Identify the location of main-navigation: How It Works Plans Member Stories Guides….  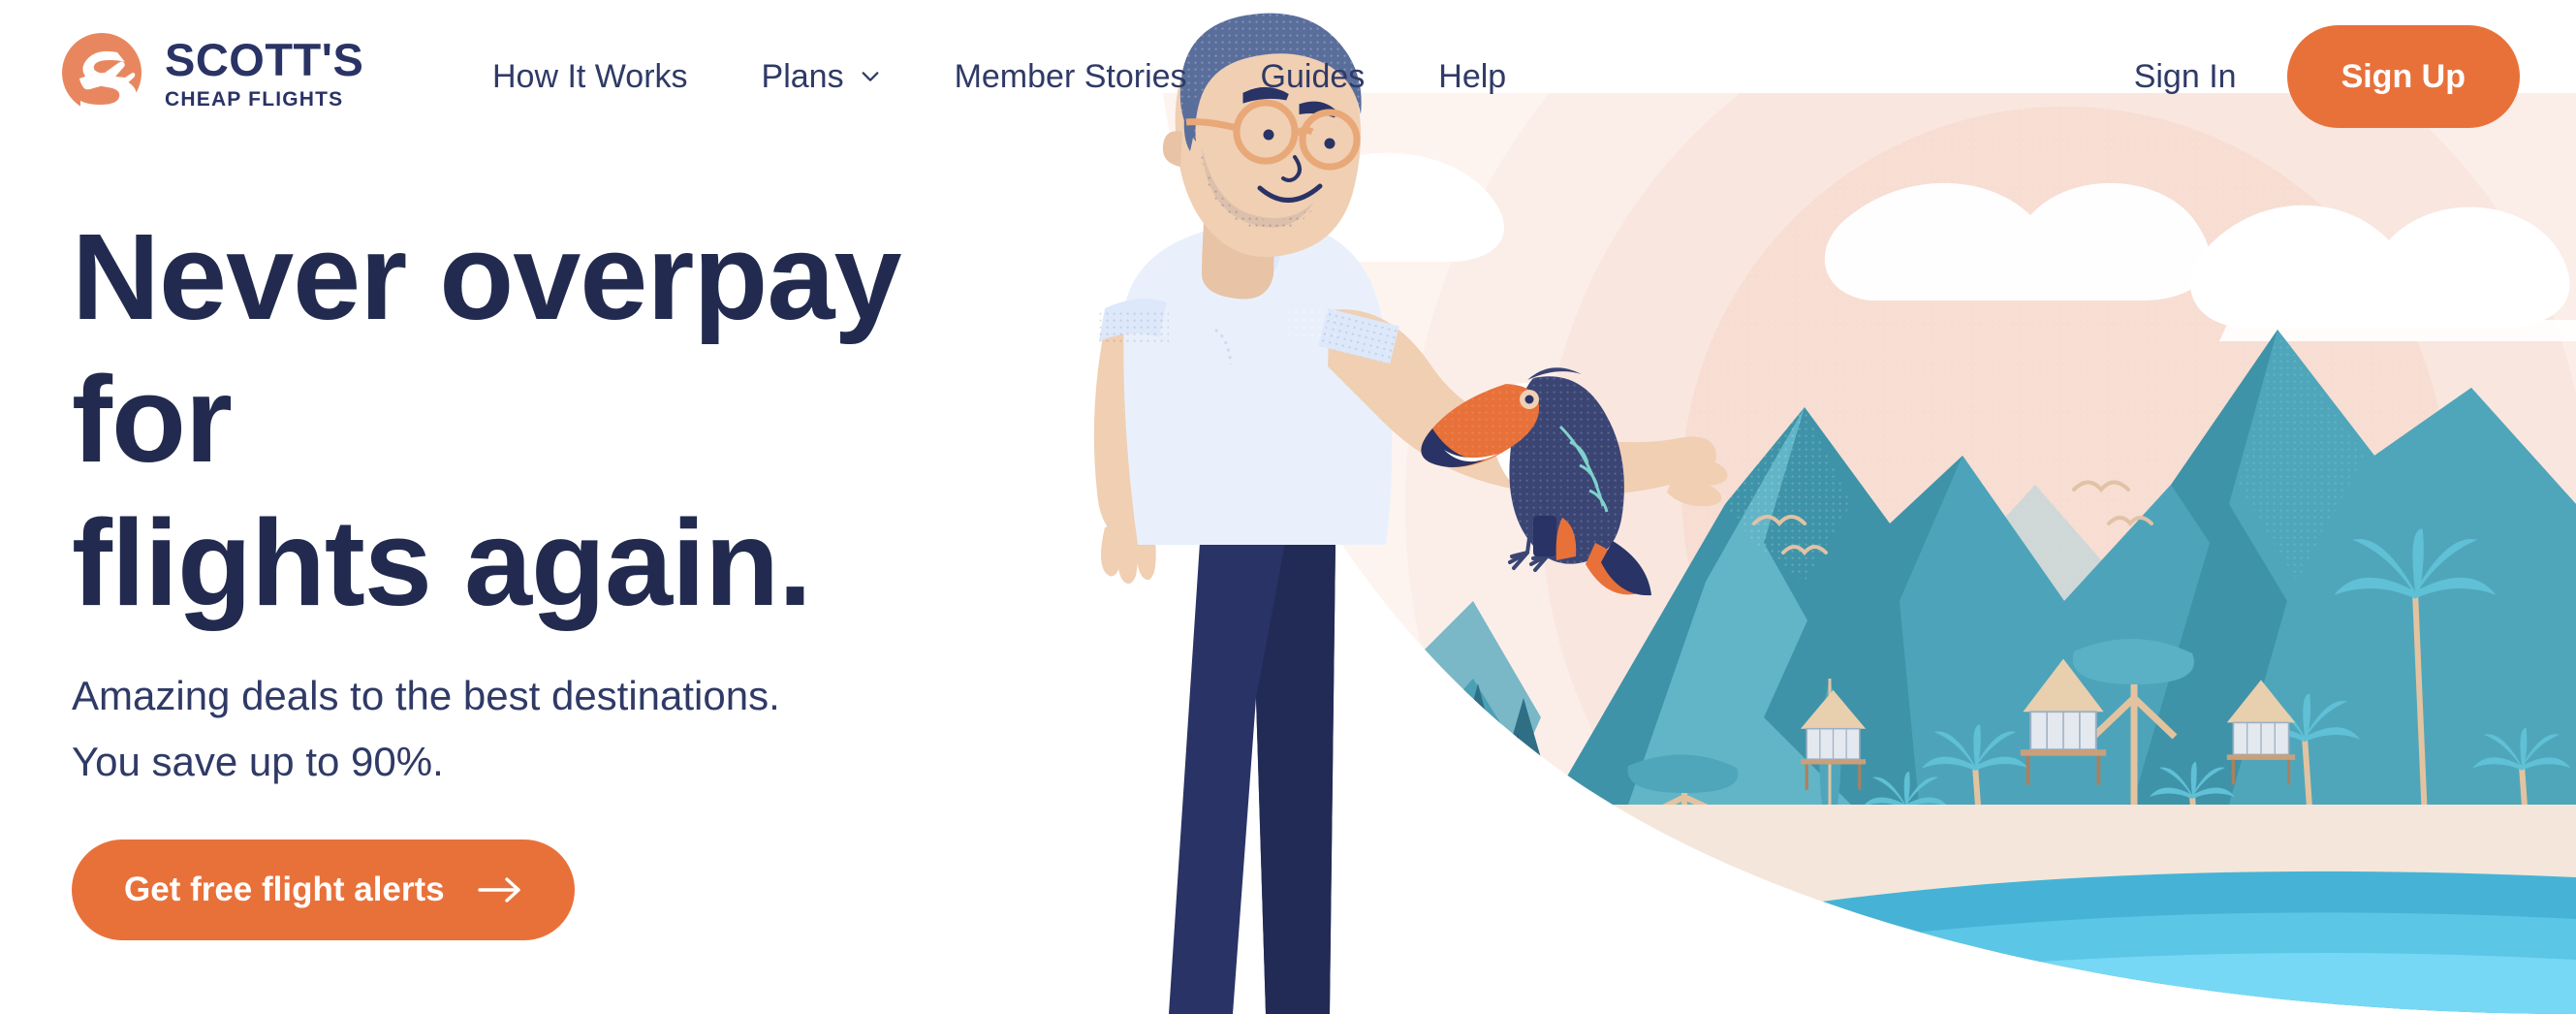
(999, 76).